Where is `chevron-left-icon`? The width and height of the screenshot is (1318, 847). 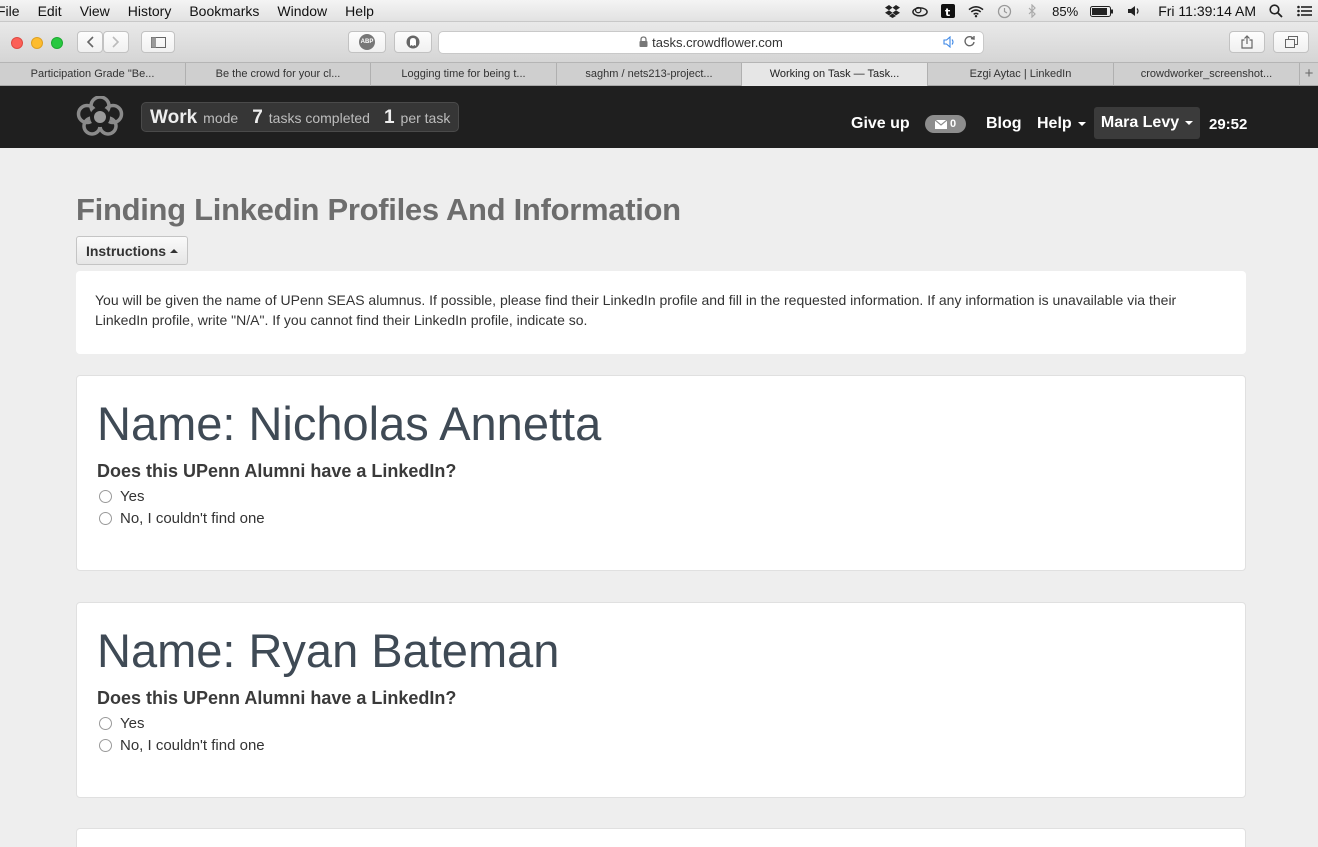 chevron-left-icon is located at coordinates (90, 42).